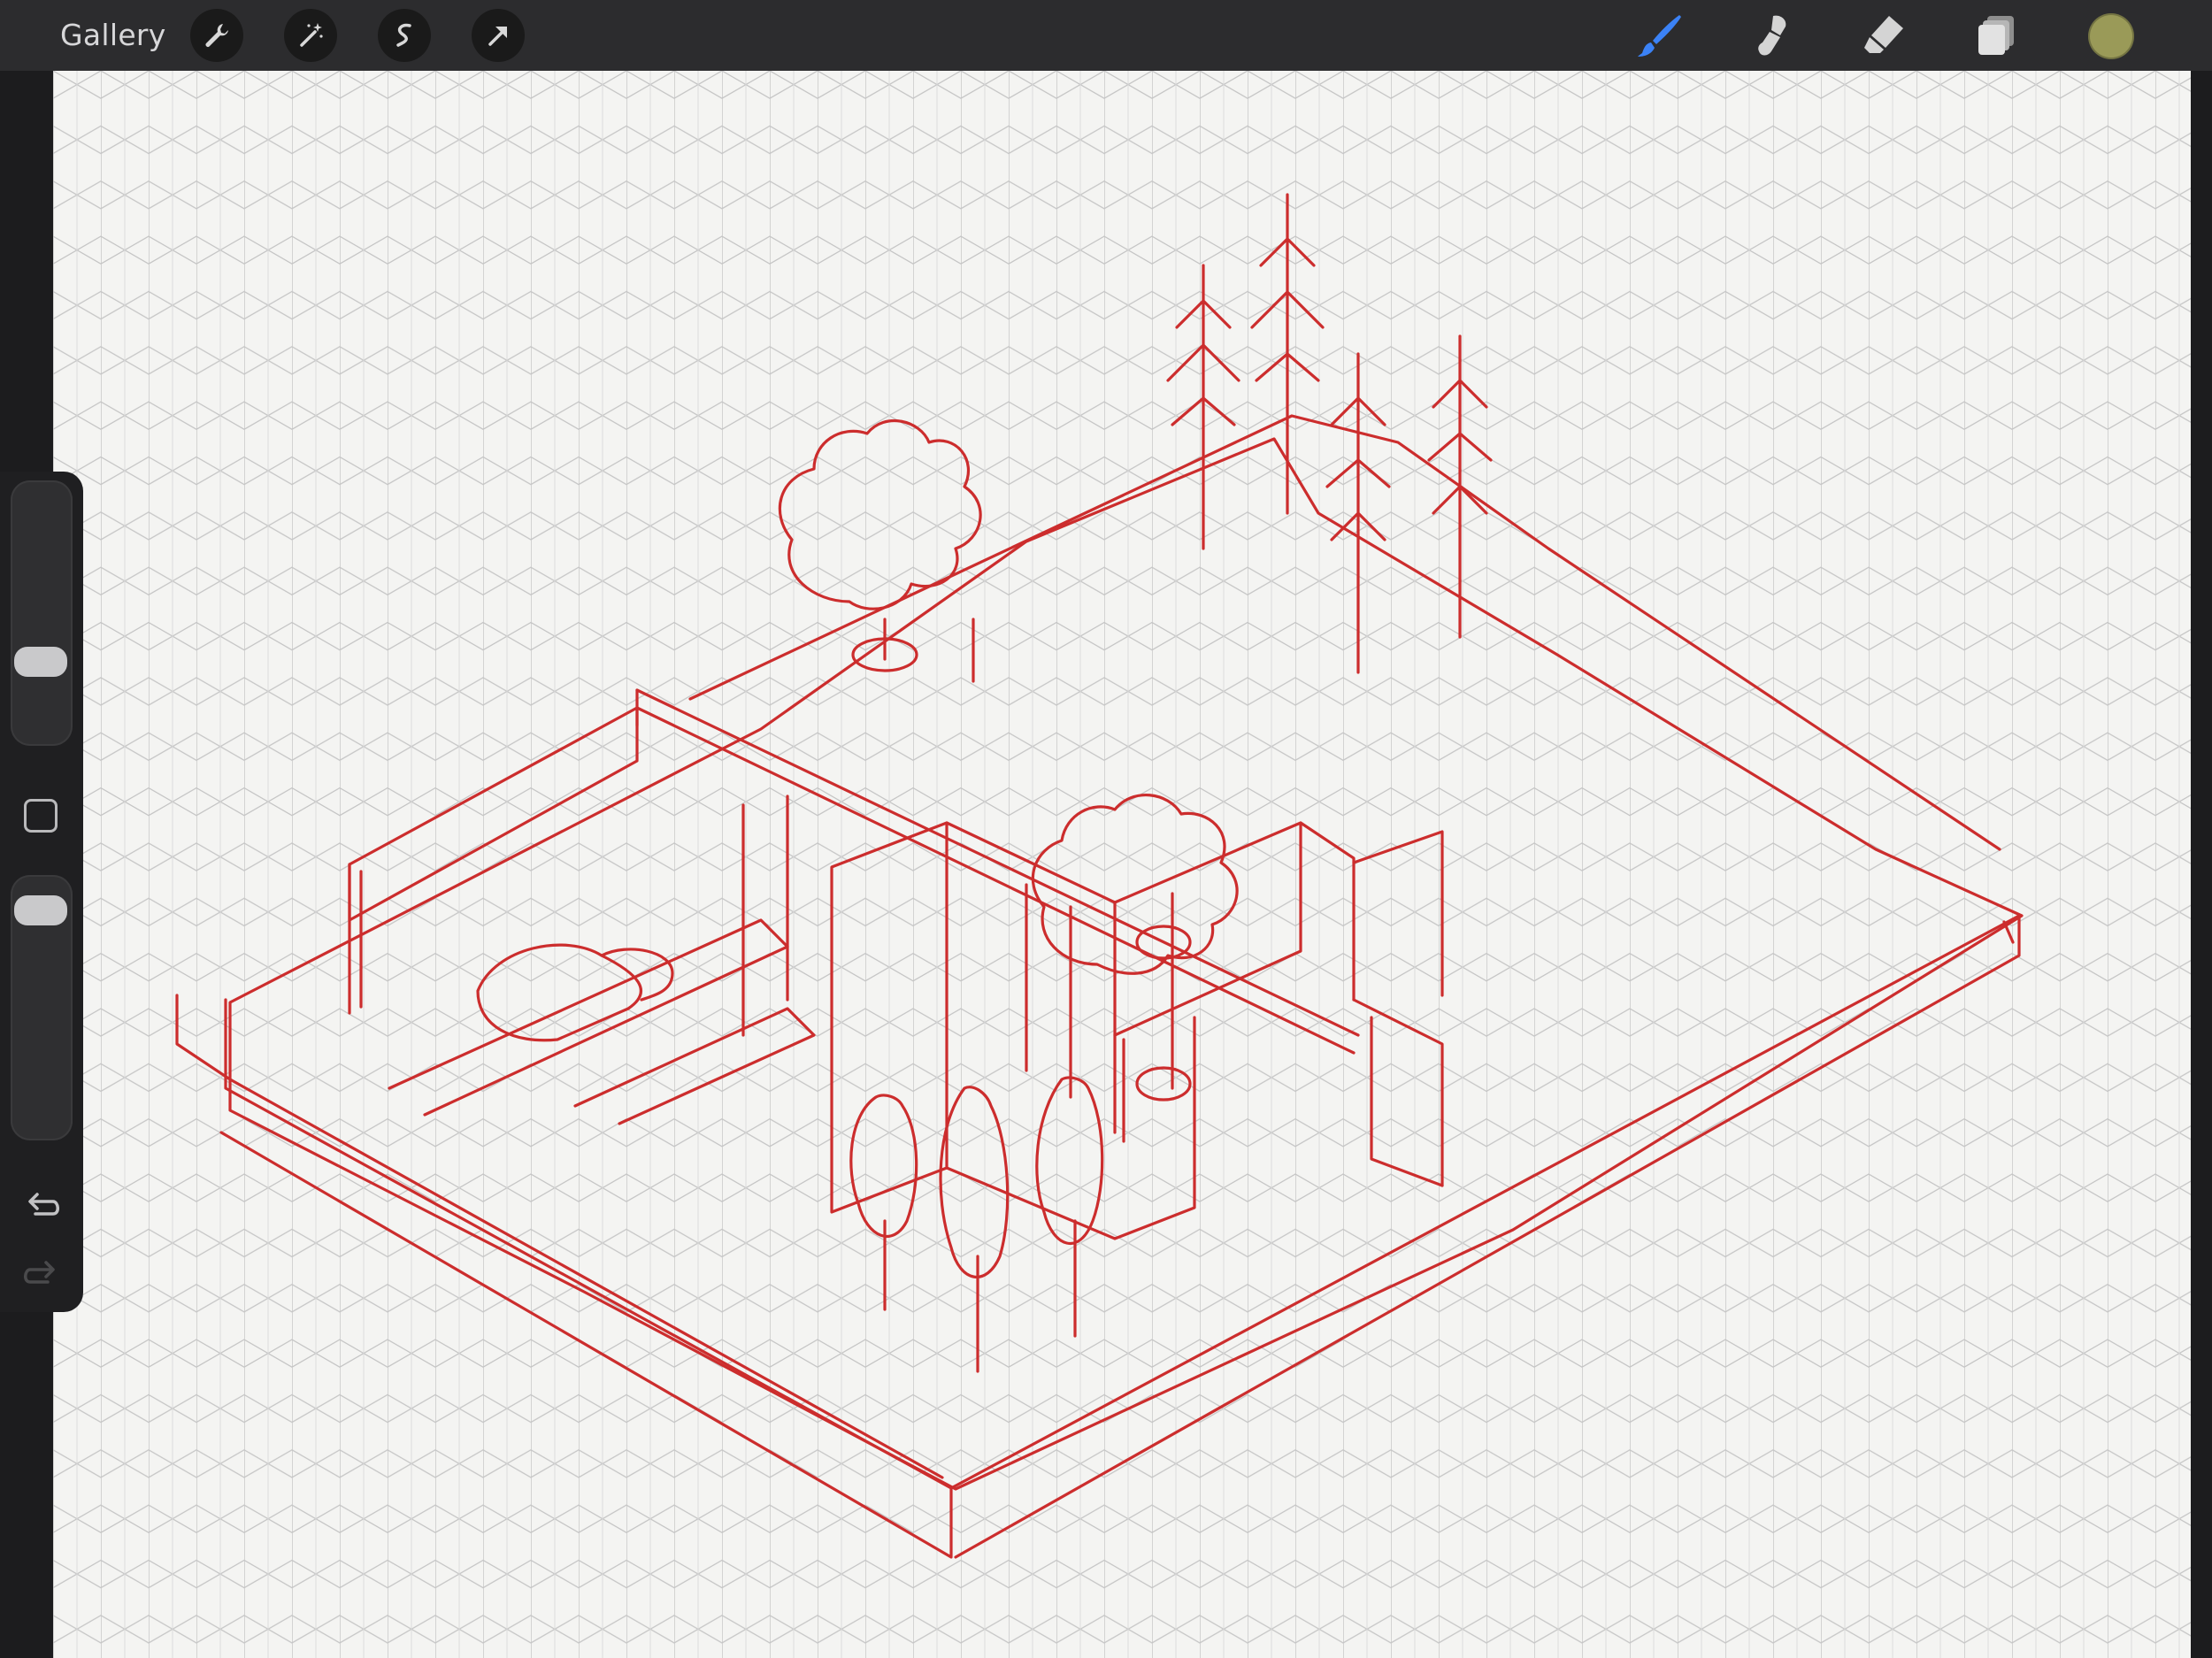  I want to click on eraser-icon, so click(1883, 34).